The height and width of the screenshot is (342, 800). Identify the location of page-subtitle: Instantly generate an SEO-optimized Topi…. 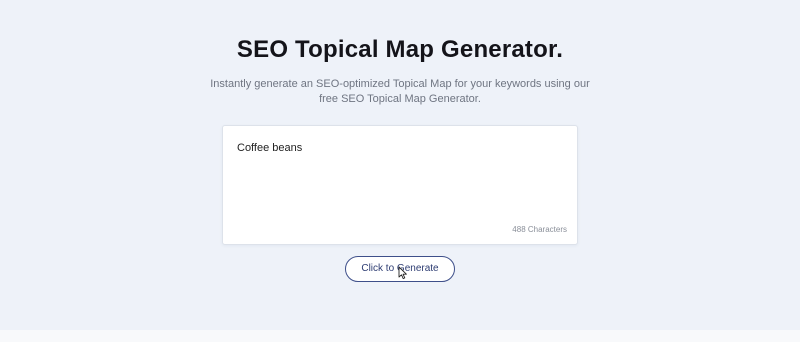
(400, 91).